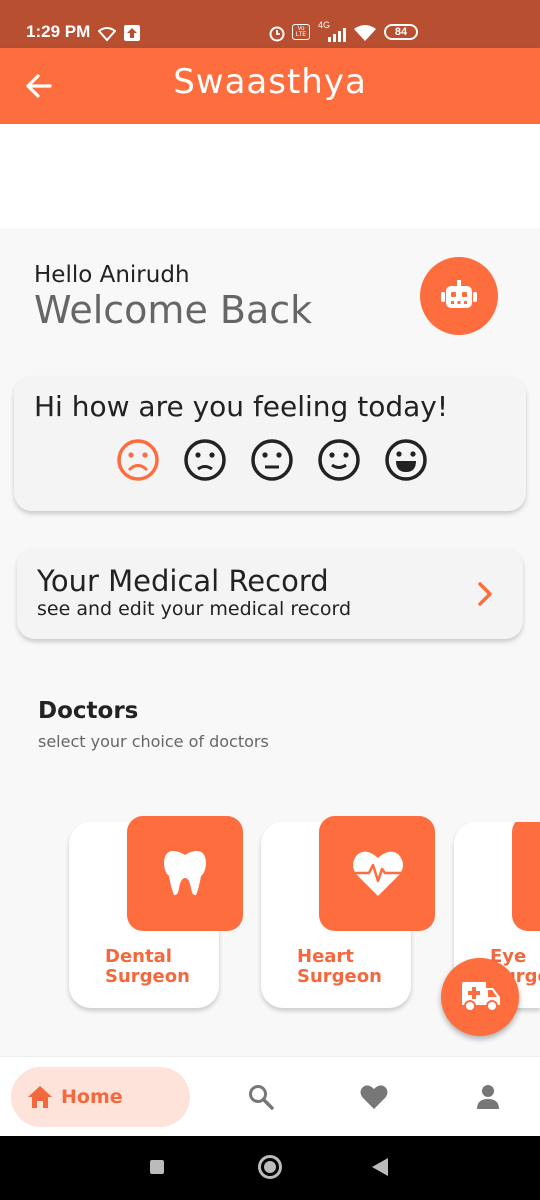  I want to click on sad-face-icon, so click(138, 460).